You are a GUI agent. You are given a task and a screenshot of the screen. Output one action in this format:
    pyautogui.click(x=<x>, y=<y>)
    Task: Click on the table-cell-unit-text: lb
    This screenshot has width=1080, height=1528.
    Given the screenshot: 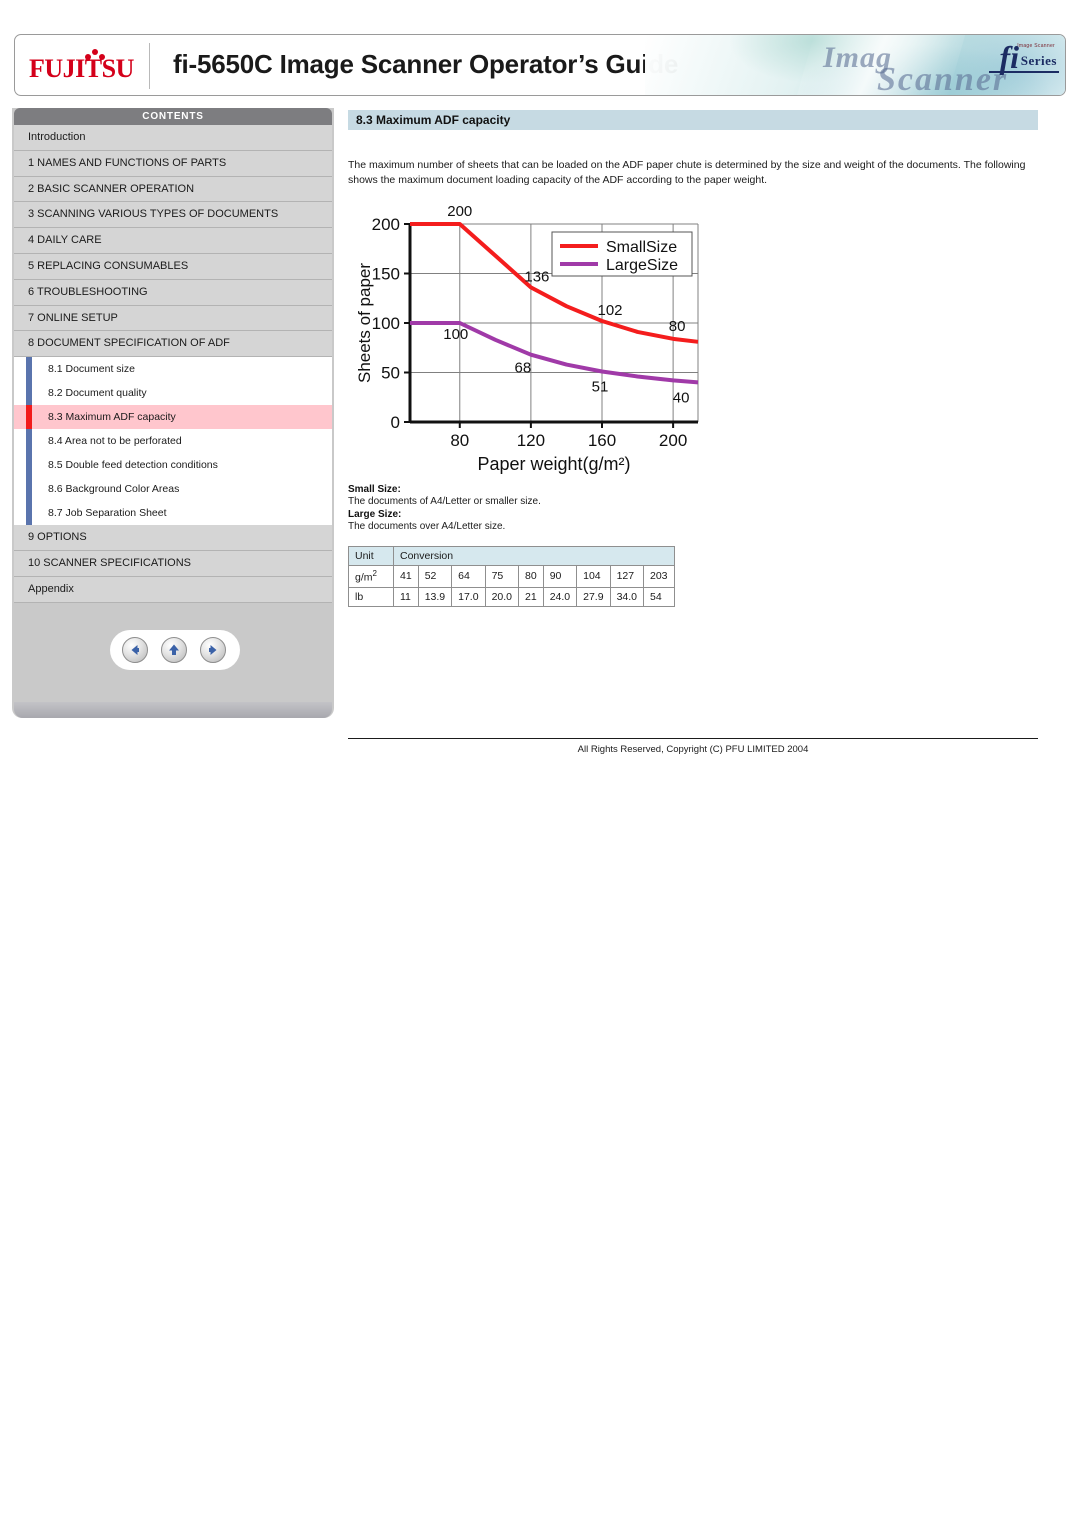 What is the action you would take?
    pyautogui.click(x=359, y=596)
    